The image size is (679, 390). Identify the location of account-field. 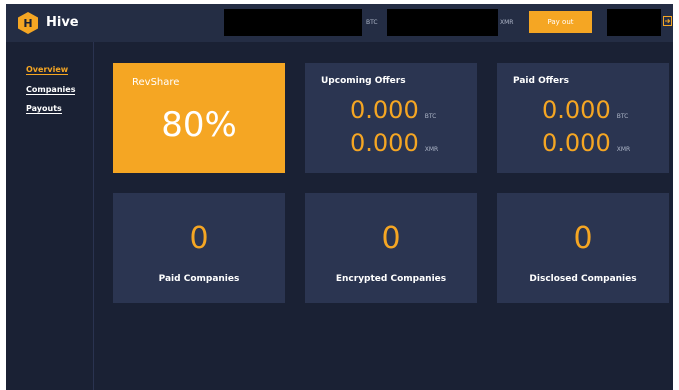
(634, 22).